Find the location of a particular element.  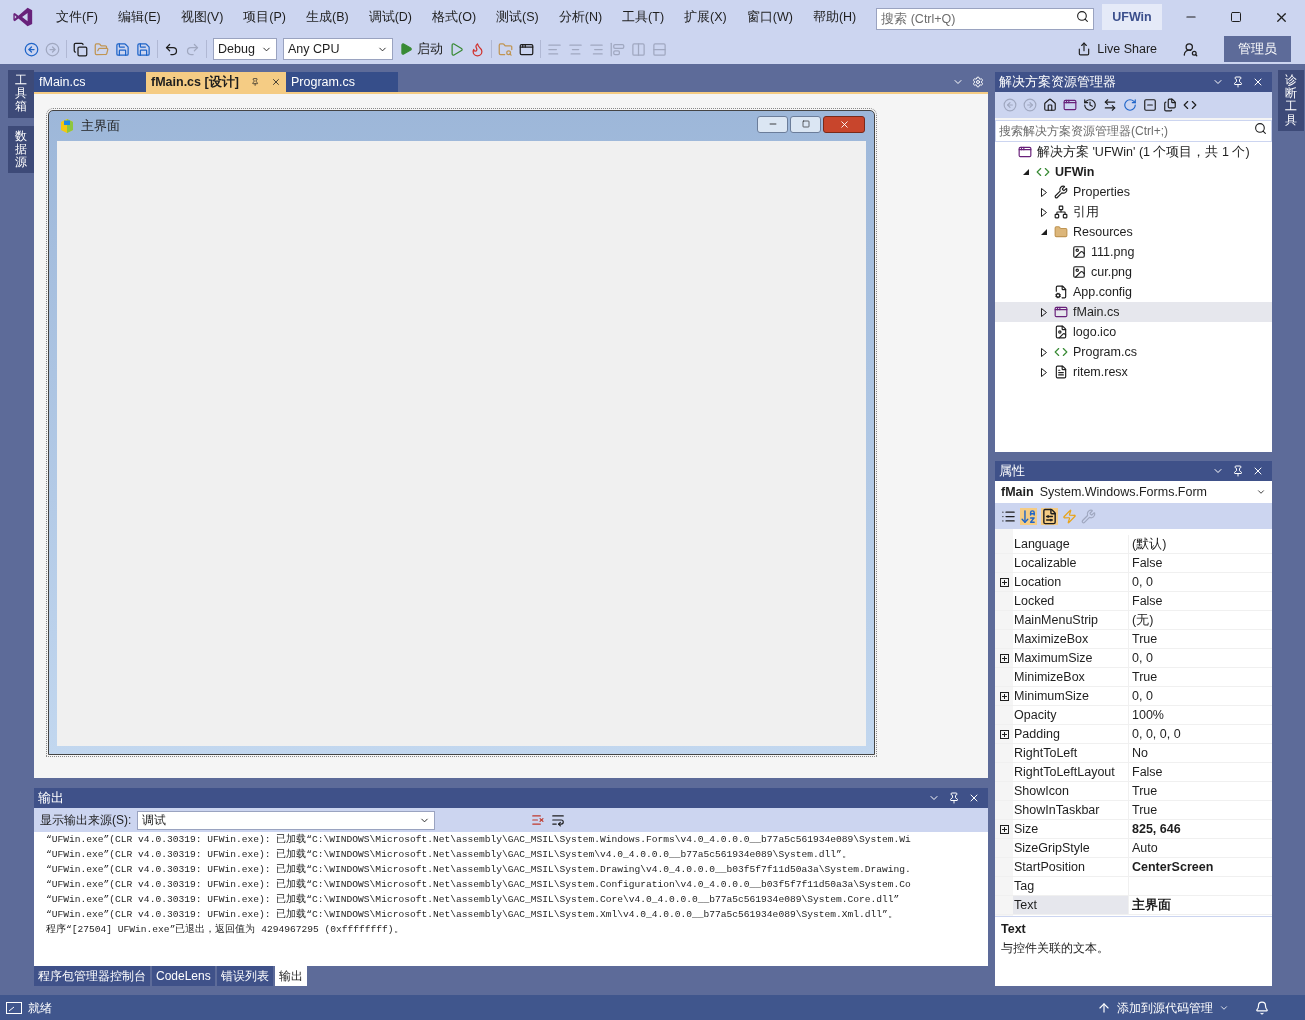

property-name: Tag is located at coordinates (1071, 886).